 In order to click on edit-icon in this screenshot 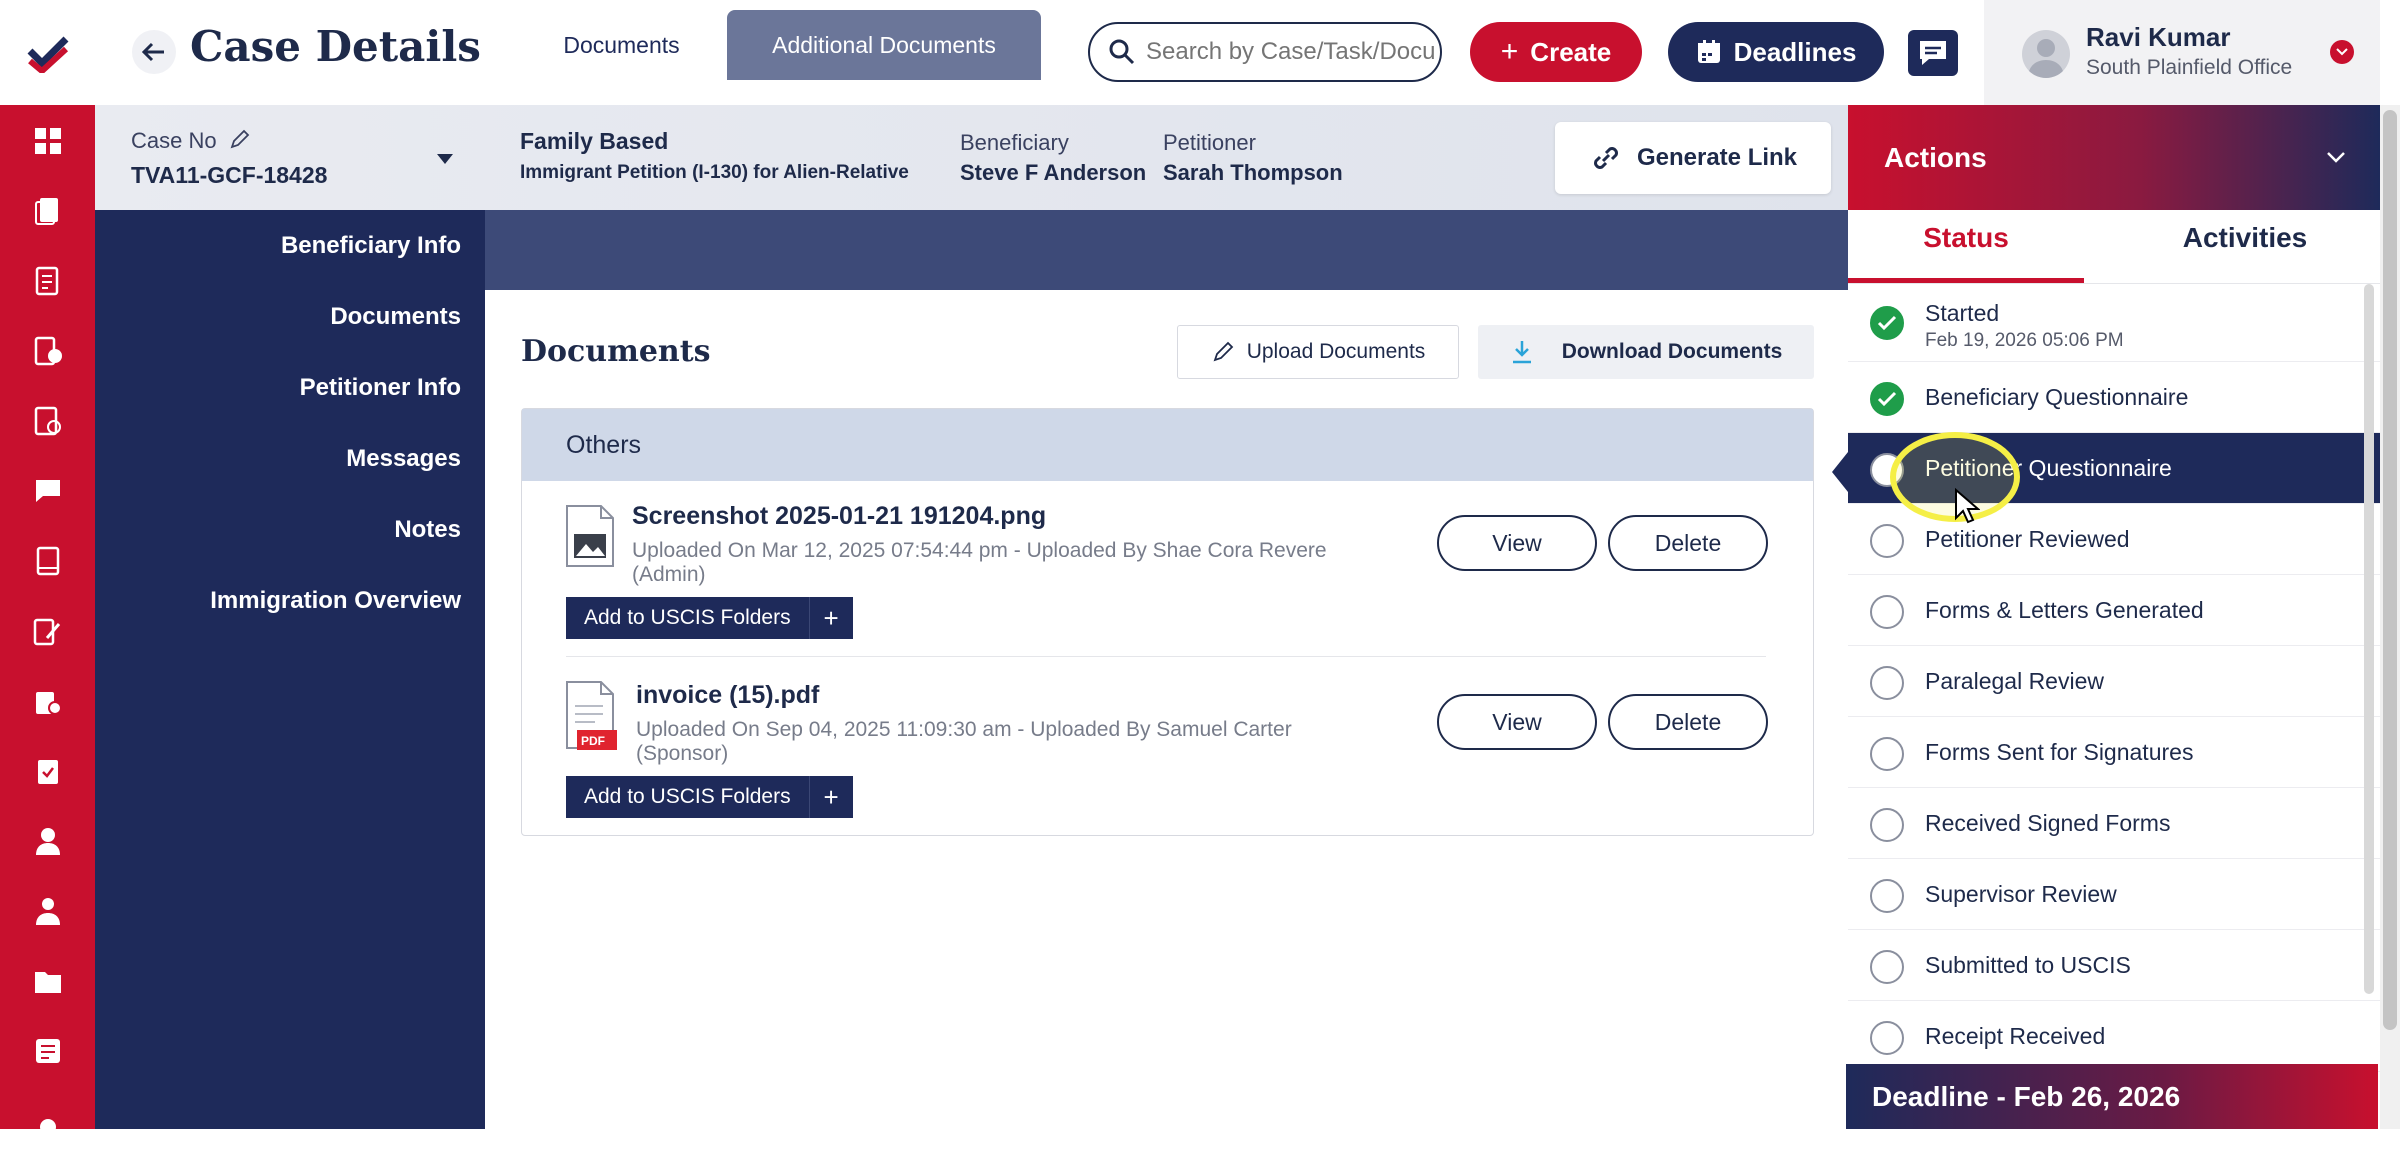, I will do `click(47, 631)`.